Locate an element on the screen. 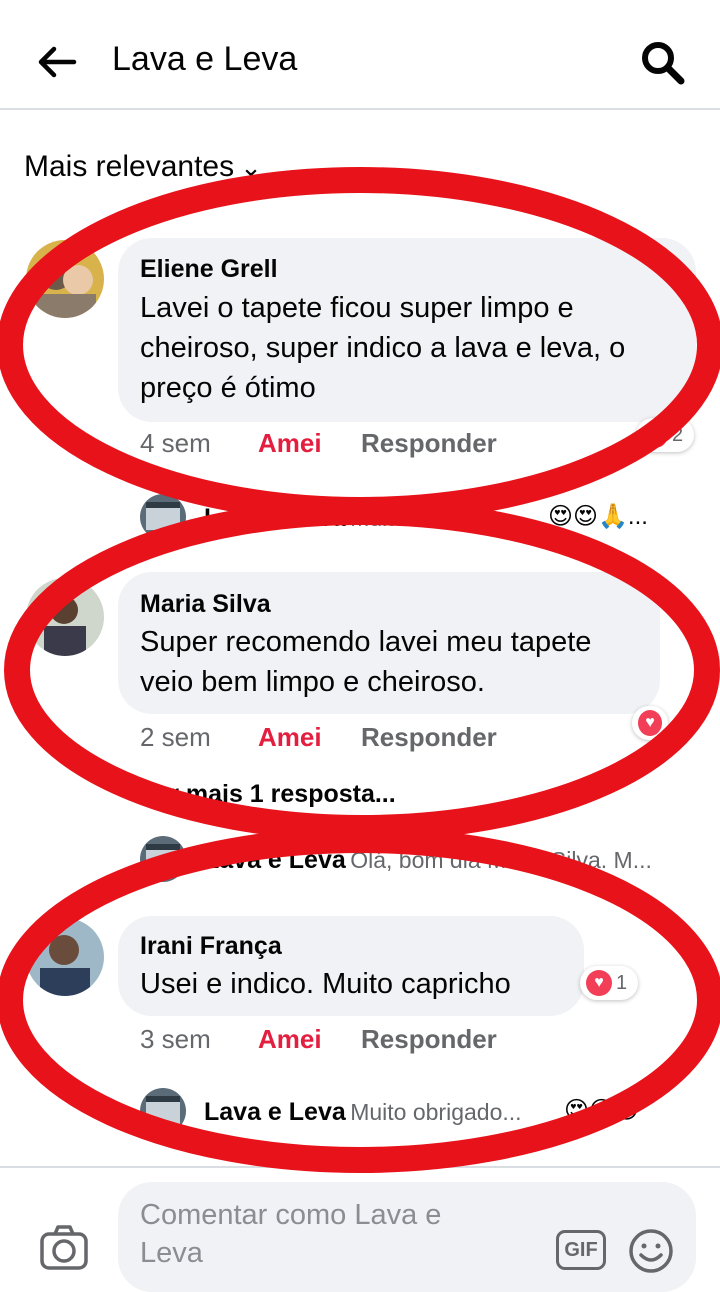 The height and width of the screenshot is (1292, 720). divider is located at coordinates (360, 1167).